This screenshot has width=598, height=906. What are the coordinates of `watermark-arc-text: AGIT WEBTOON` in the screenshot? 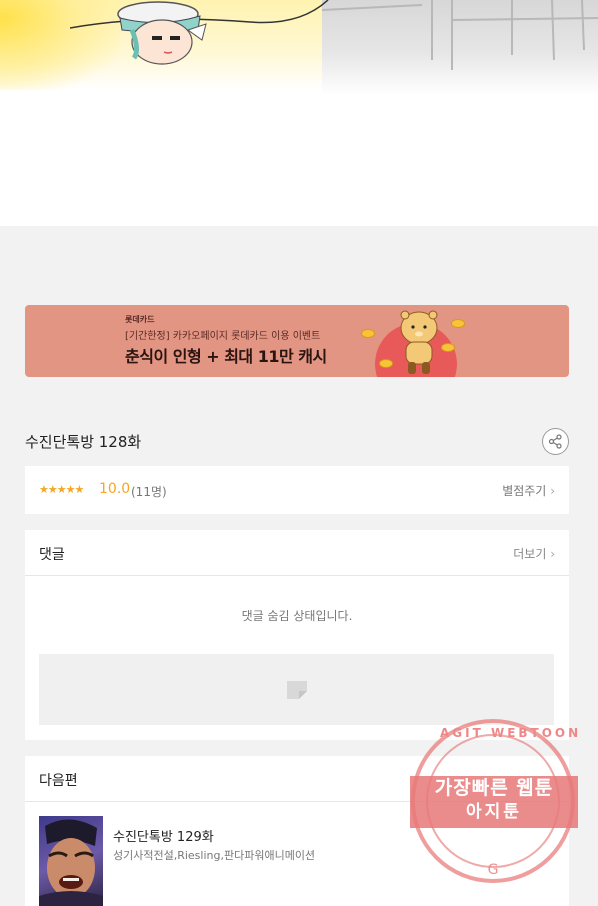 It's located at (511, 733).